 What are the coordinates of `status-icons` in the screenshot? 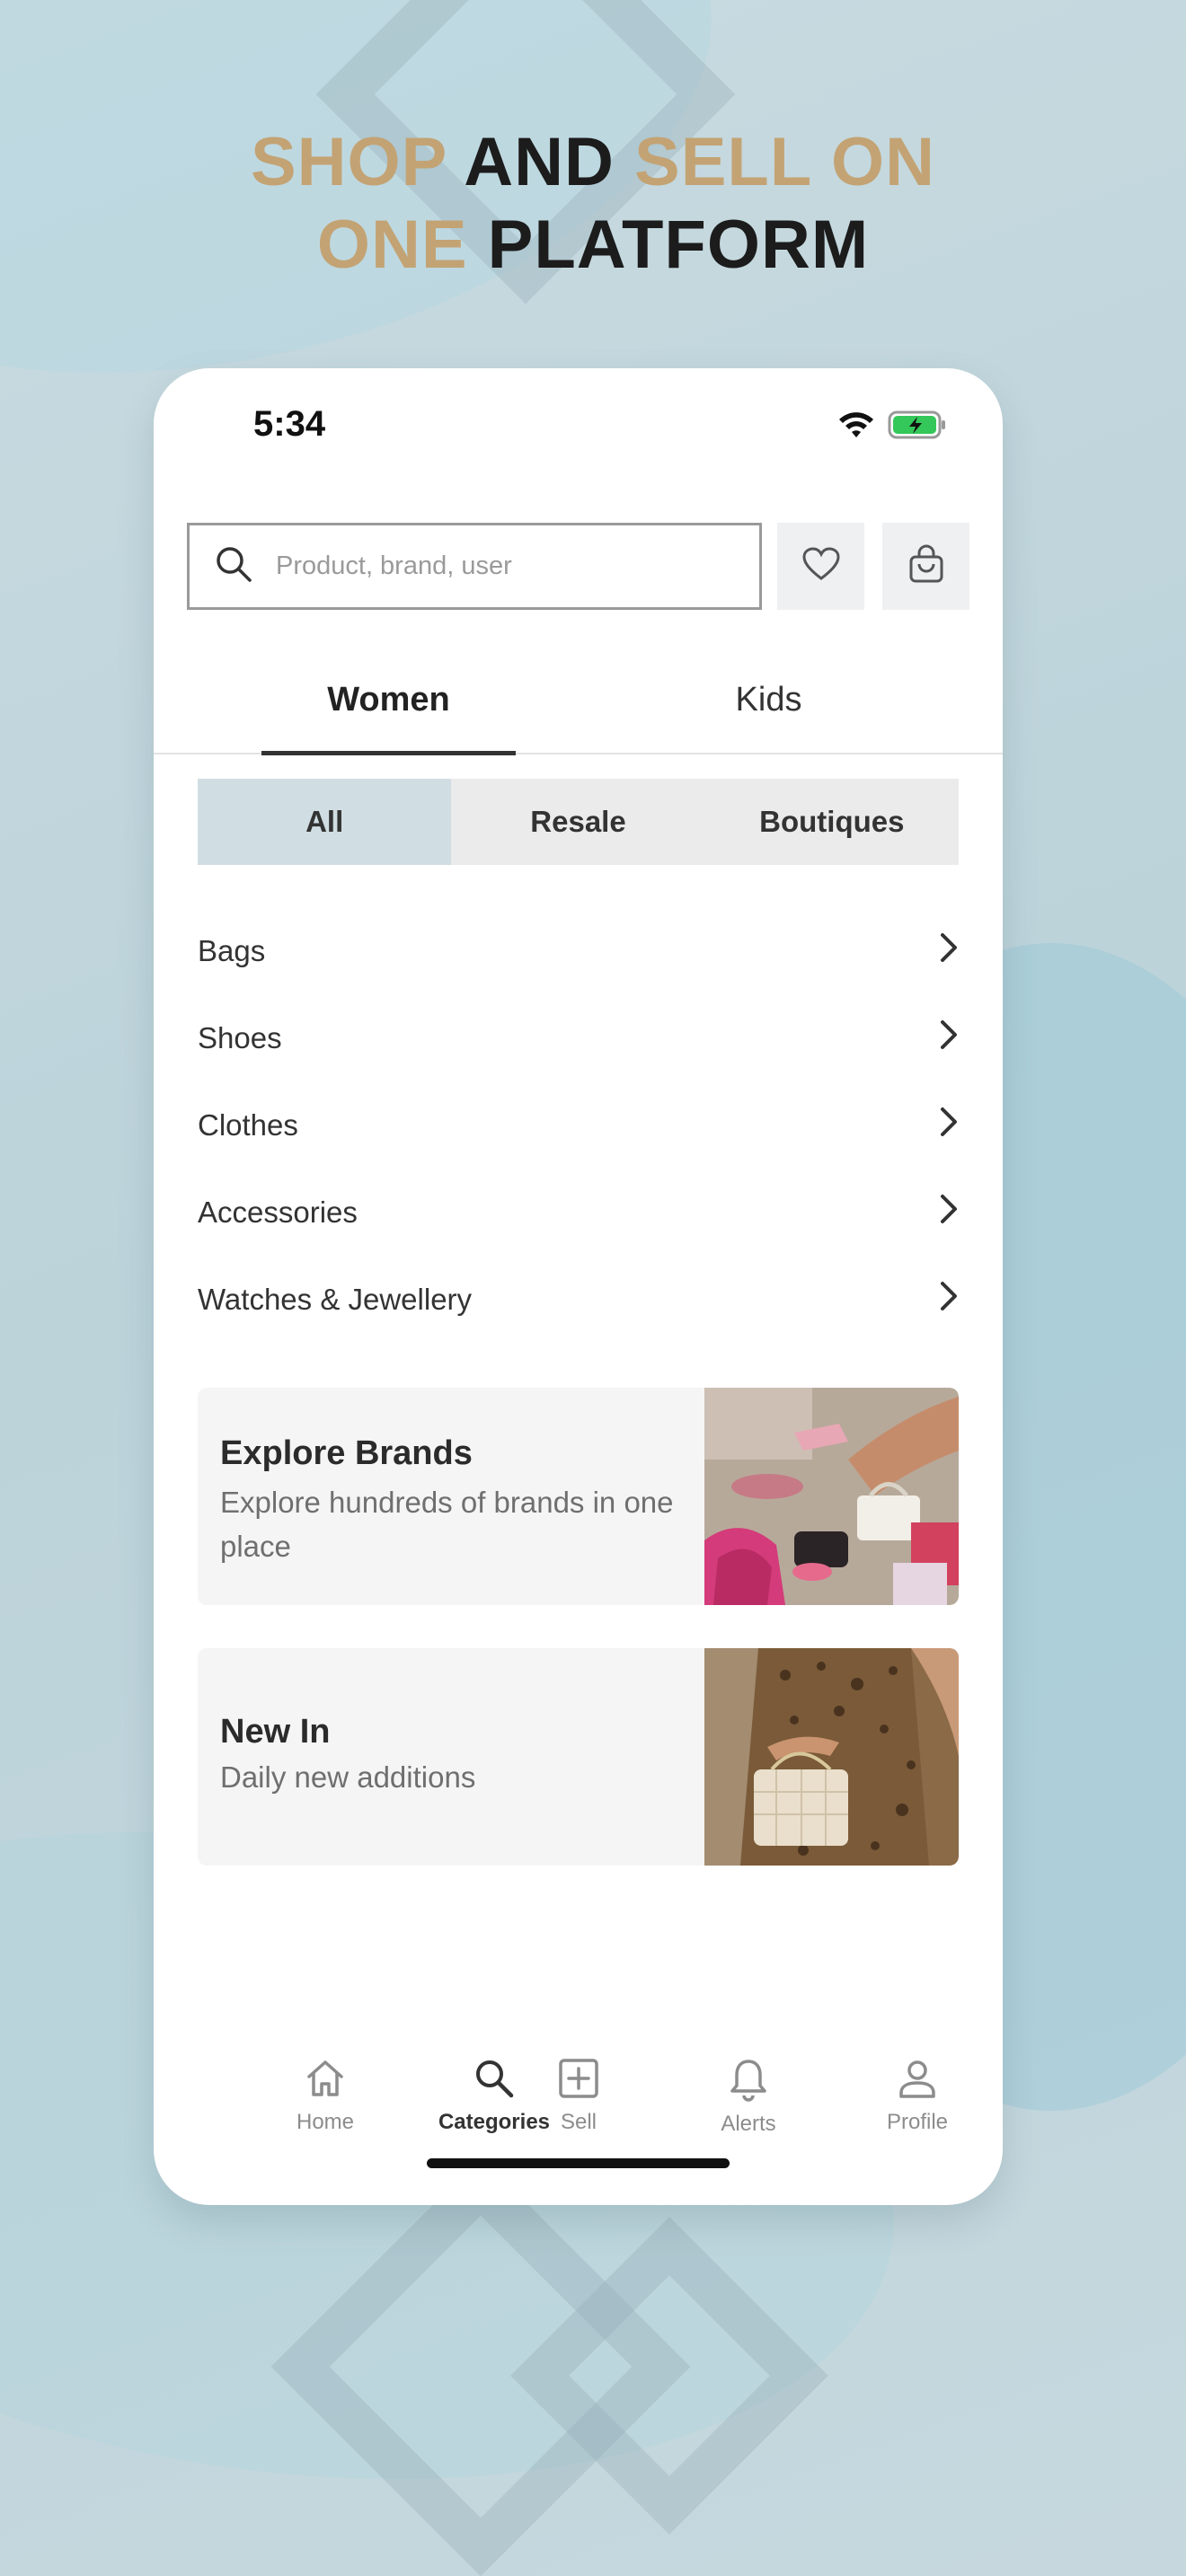 It's located at (892, 427).